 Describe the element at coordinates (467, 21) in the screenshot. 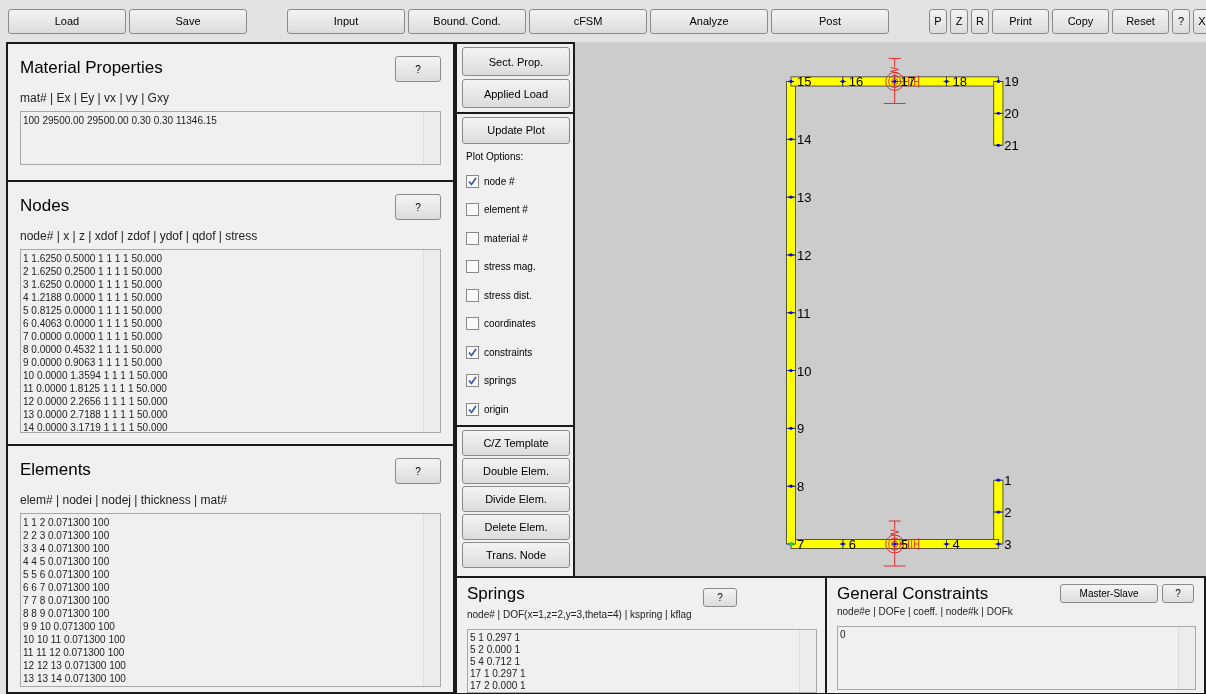

I see `toolbar-button: Bound. Cond.` at that location.